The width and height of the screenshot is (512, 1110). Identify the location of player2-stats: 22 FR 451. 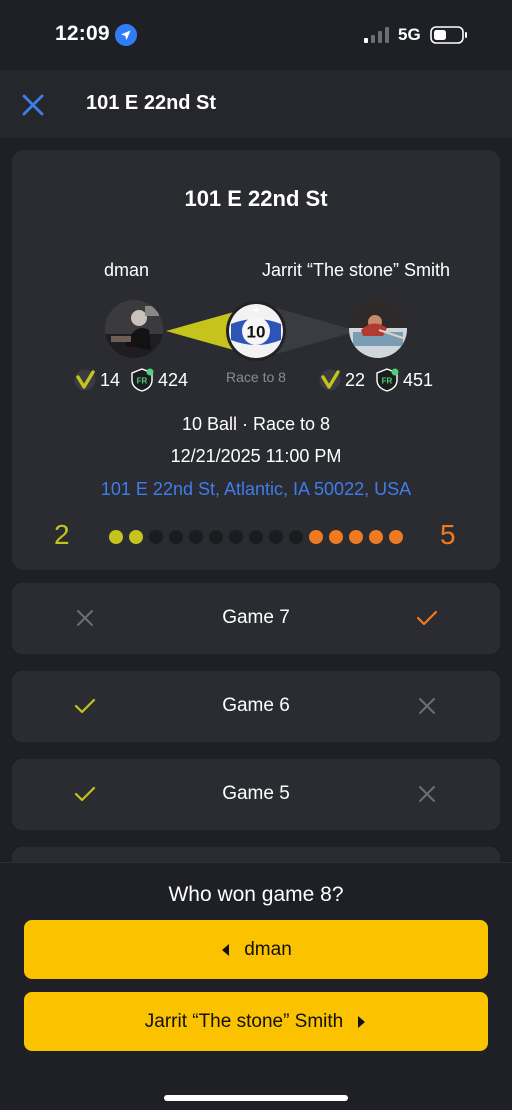
(376, 380).